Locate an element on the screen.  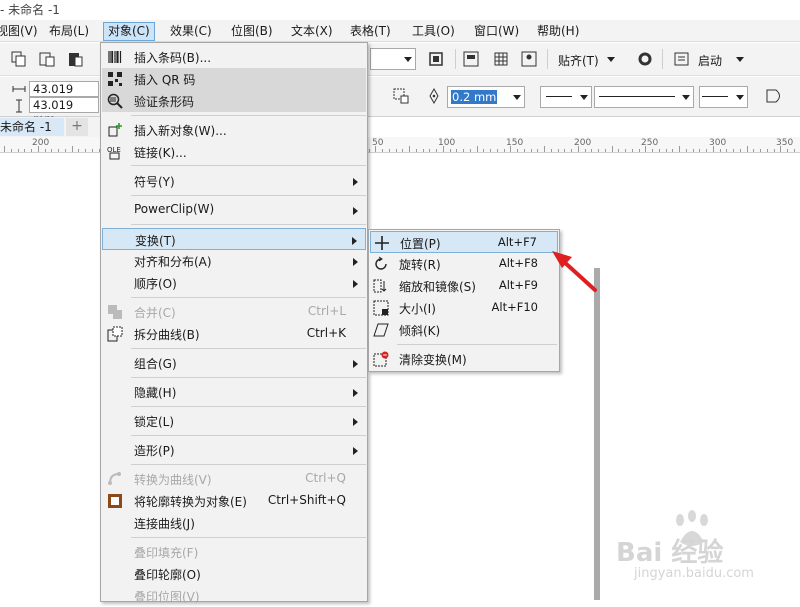
line-style-dropdown is located at coordinates (686, 97).